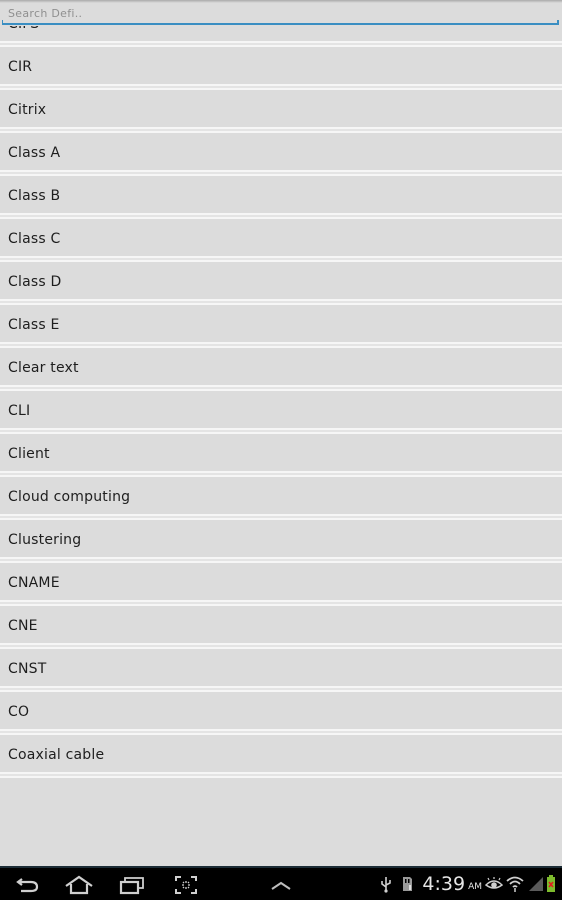 This screenshot has width=562, height=900. What do you see at coordinates (20, 67) in the screenshot?
I see `list-item-label: CIR` at bounding box center [20, 67].